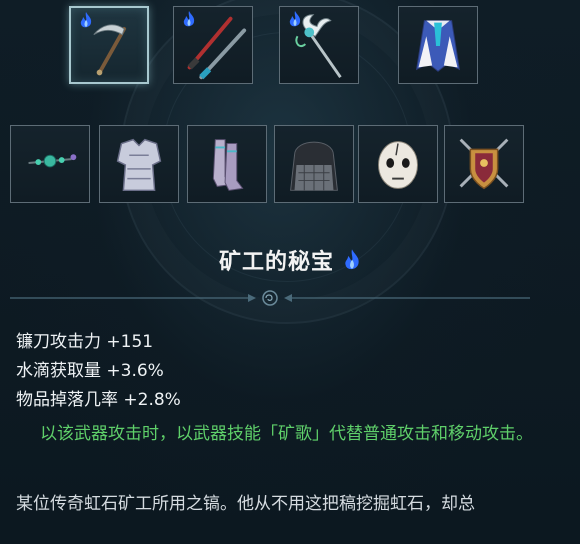 The image size is (580, 544). Describe the element at coordinates (90, 371) in the screenshot. I see `stat-line: 水滴获取量 +3.6%` at that location.